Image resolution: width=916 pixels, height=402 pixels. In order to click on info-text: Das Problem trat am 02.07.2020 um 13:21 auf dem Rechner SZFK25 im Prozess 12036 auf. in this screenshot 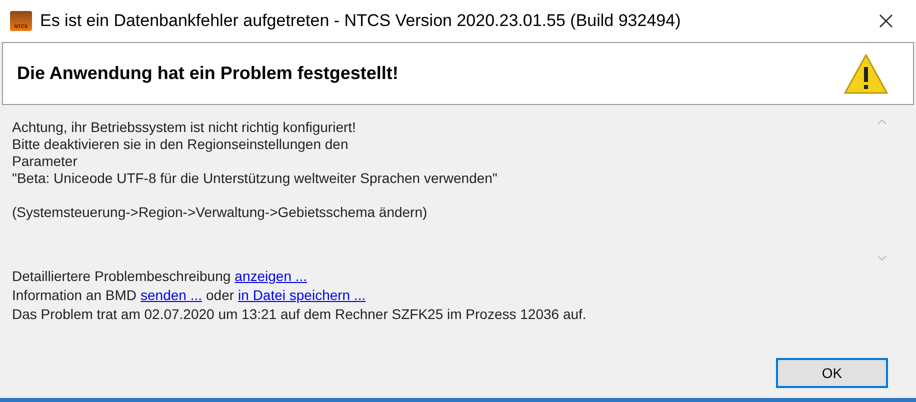, I will do `click(299, 314)`.